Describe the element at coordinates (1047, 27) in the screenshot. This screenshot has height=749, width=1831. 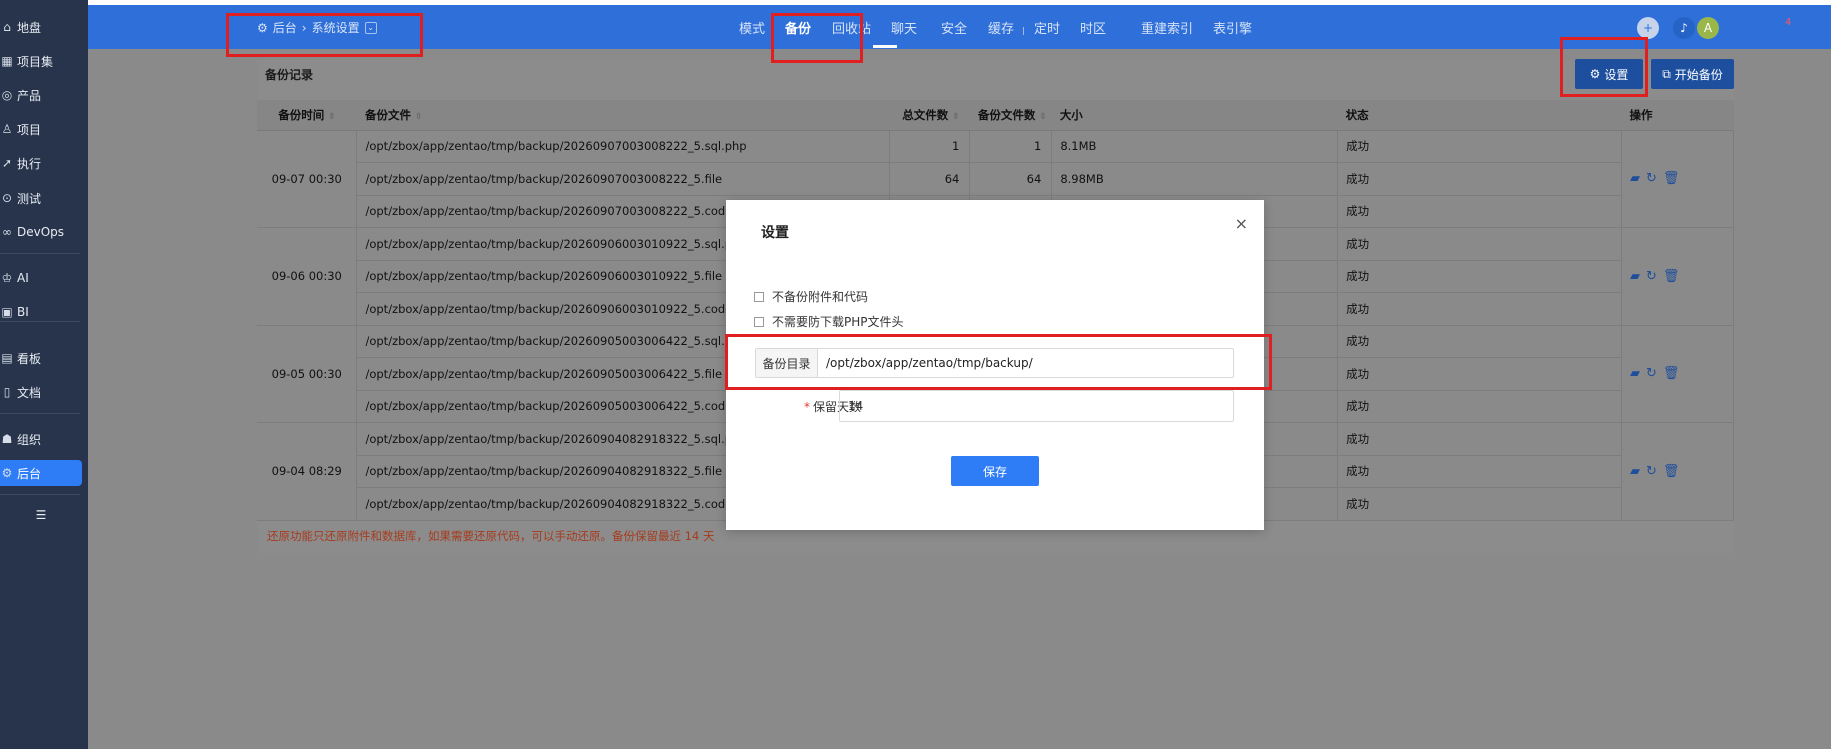
I see `tab-6: 定时` at that location.